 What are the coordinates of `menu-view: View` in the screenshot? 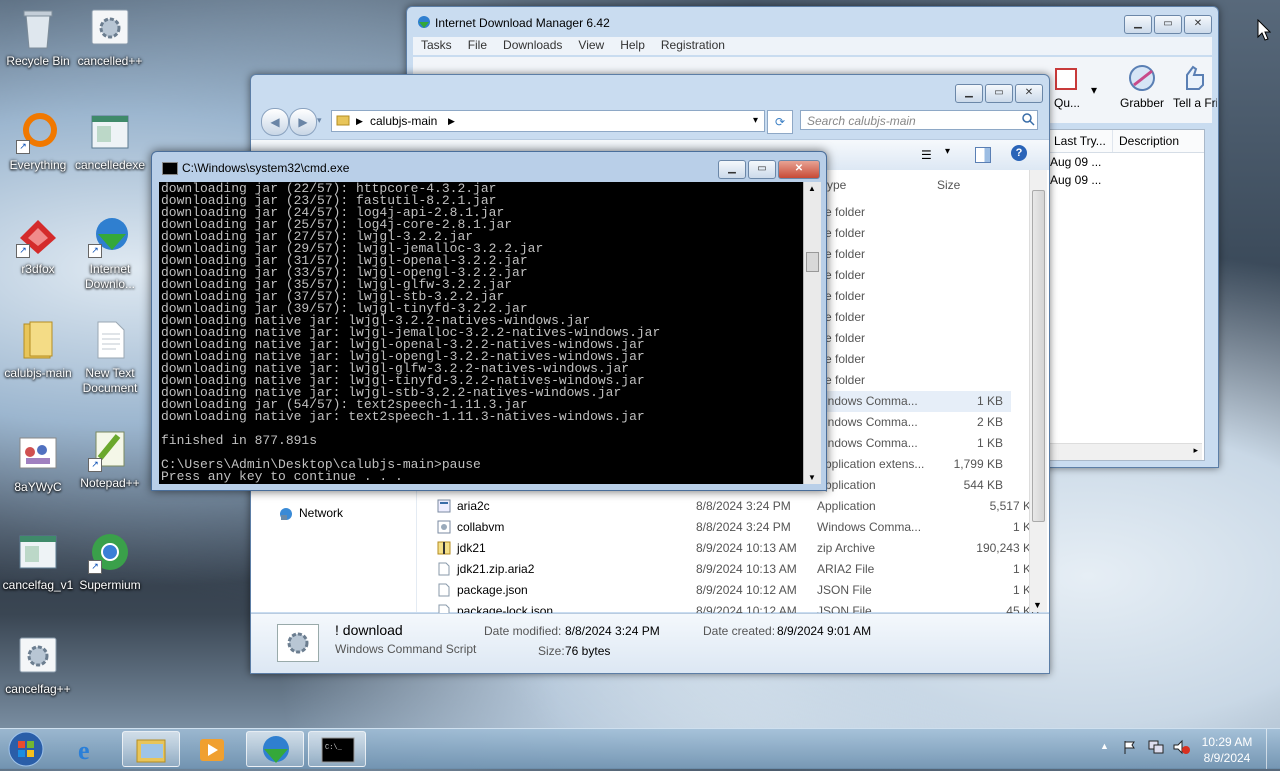 It's located at (591, 46).